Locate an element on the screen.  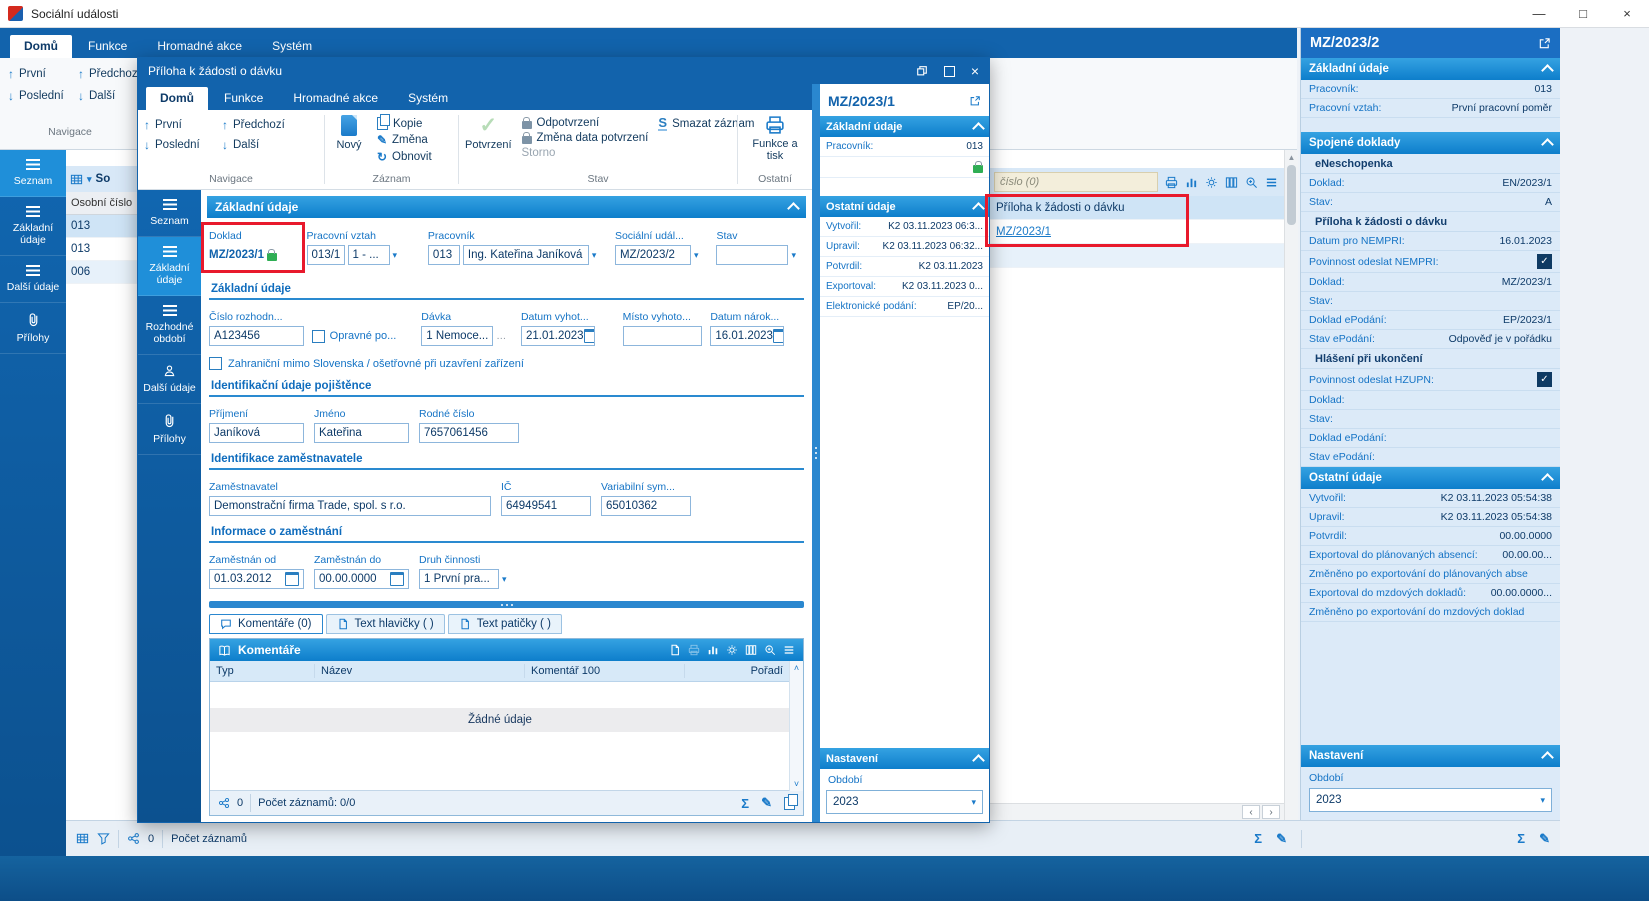
minimize-button: — is located at coordinates (1539, 14).